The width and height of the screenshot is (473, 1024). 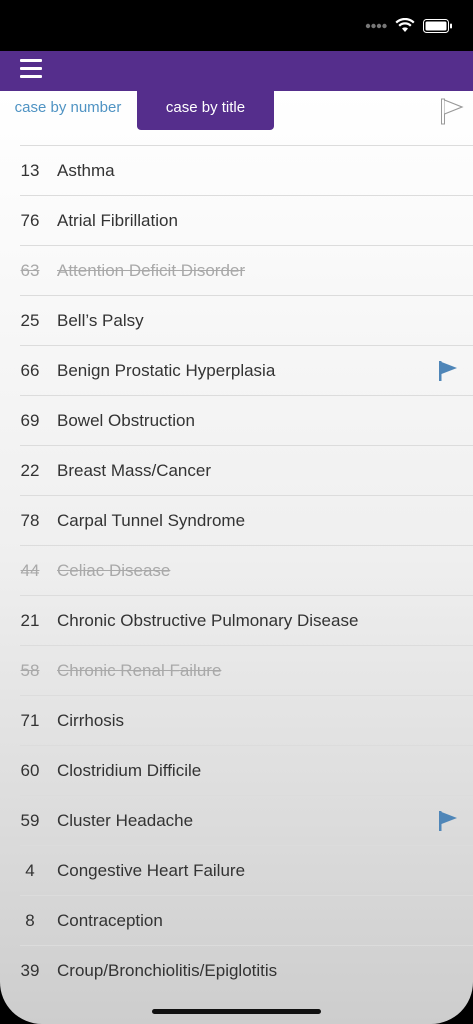 What do you see at coordinates (117, 220) in the screenshot?
I see `case-title: Atrial Fibrillation` at bounding box center [117, 220].